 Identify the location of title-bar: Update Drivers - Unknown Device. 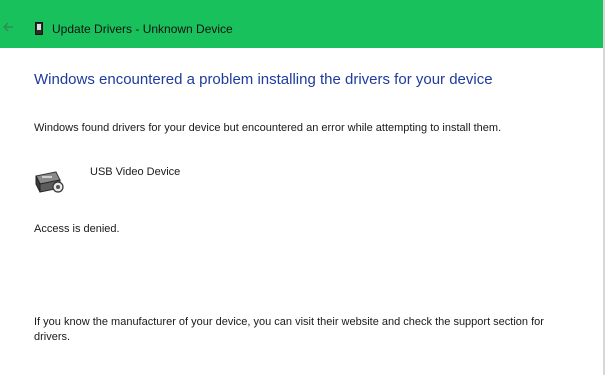
(302, 24).